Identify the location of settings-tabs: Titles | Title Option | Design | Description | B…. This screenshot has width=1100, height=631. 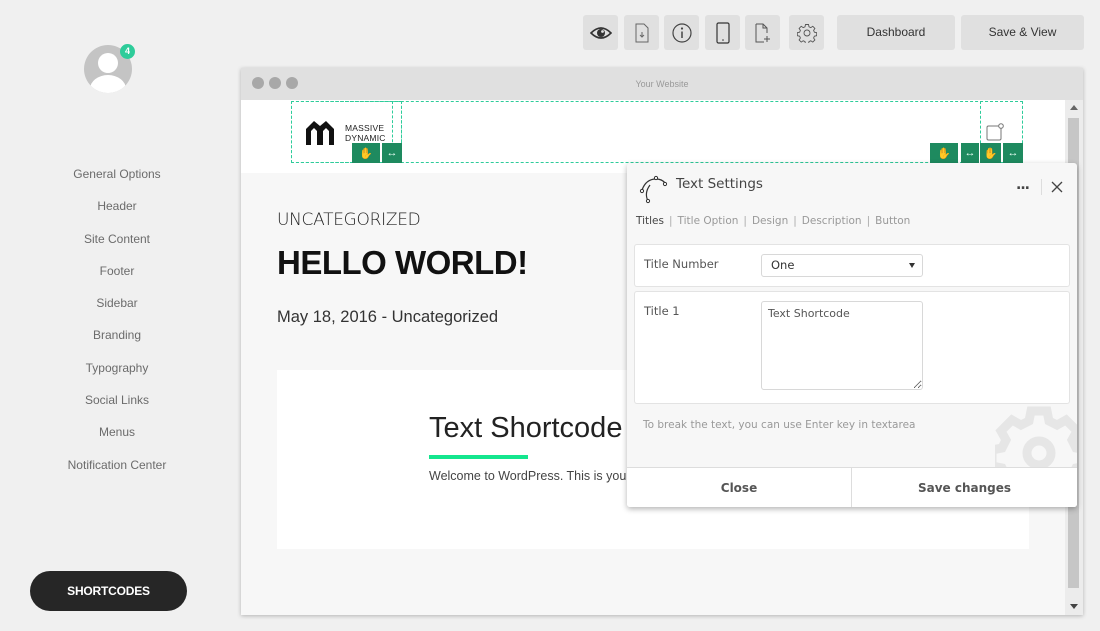
(773, 221).